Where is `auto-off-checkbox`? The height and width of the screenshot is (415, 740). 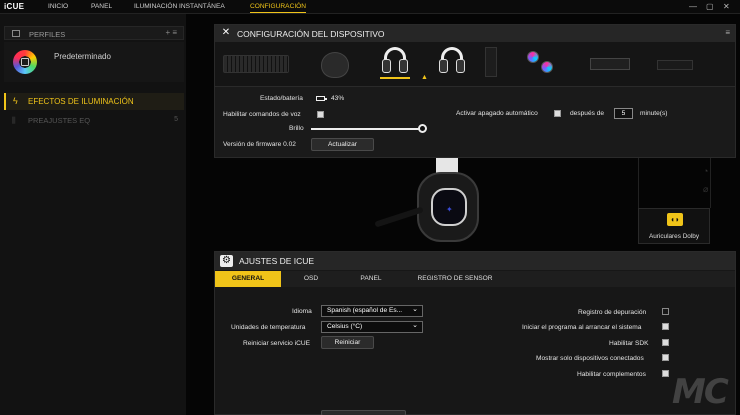
auto-off-checkbox is located at coordinates (557, 113).